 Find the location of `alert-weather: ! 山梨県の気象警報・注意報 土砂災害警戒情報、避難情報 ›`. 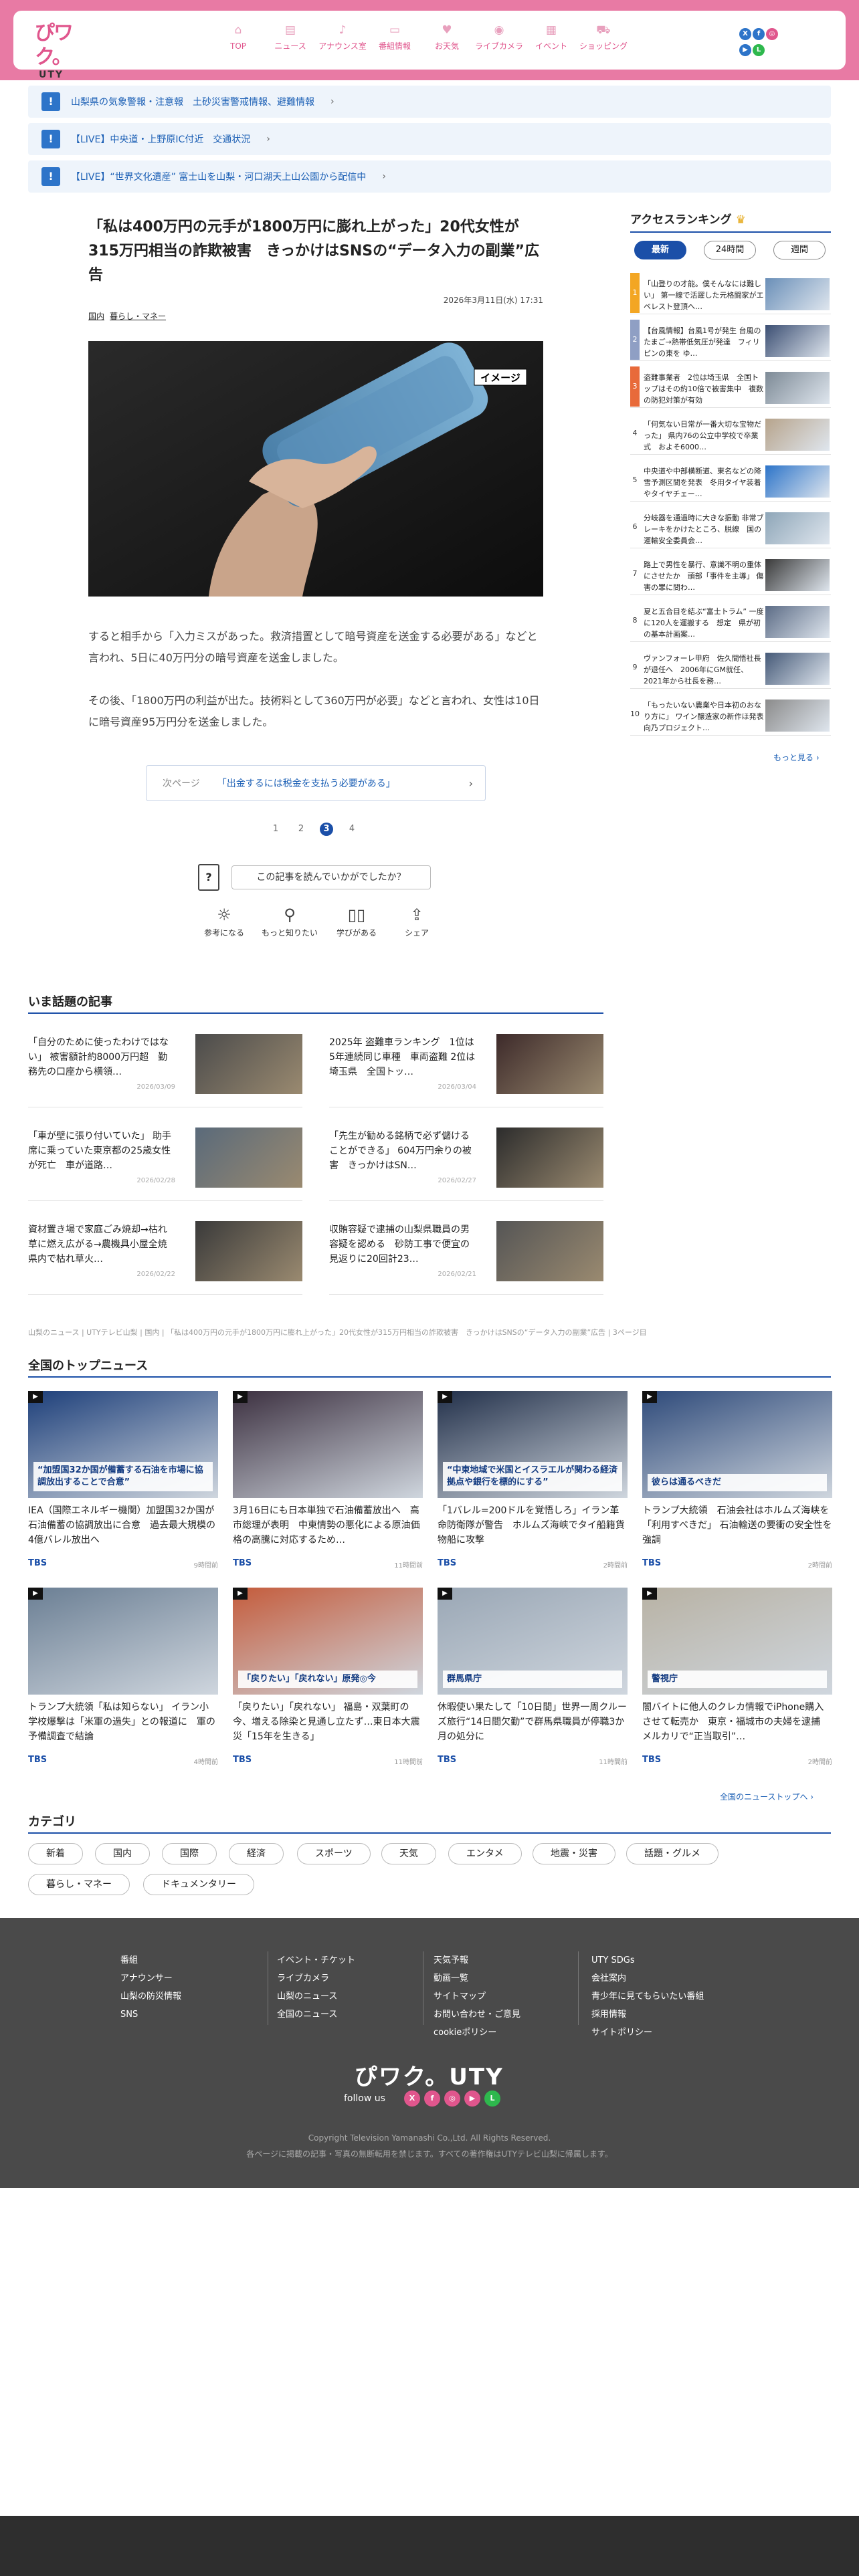

alert-weather: ! 山梨県の気象警報・注意報 土砂災害警戒情報、避難情報 › is located at coordinates (429, 102).